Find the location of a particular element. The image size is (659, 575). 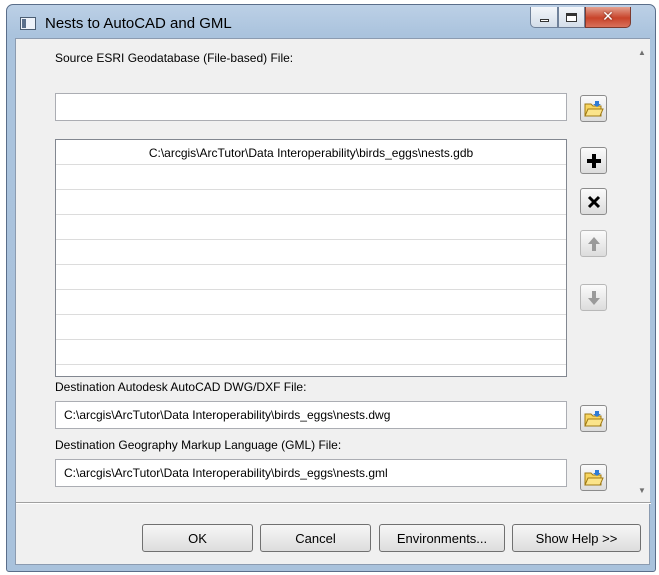

move-down-button is located at coordinates (593, 297).